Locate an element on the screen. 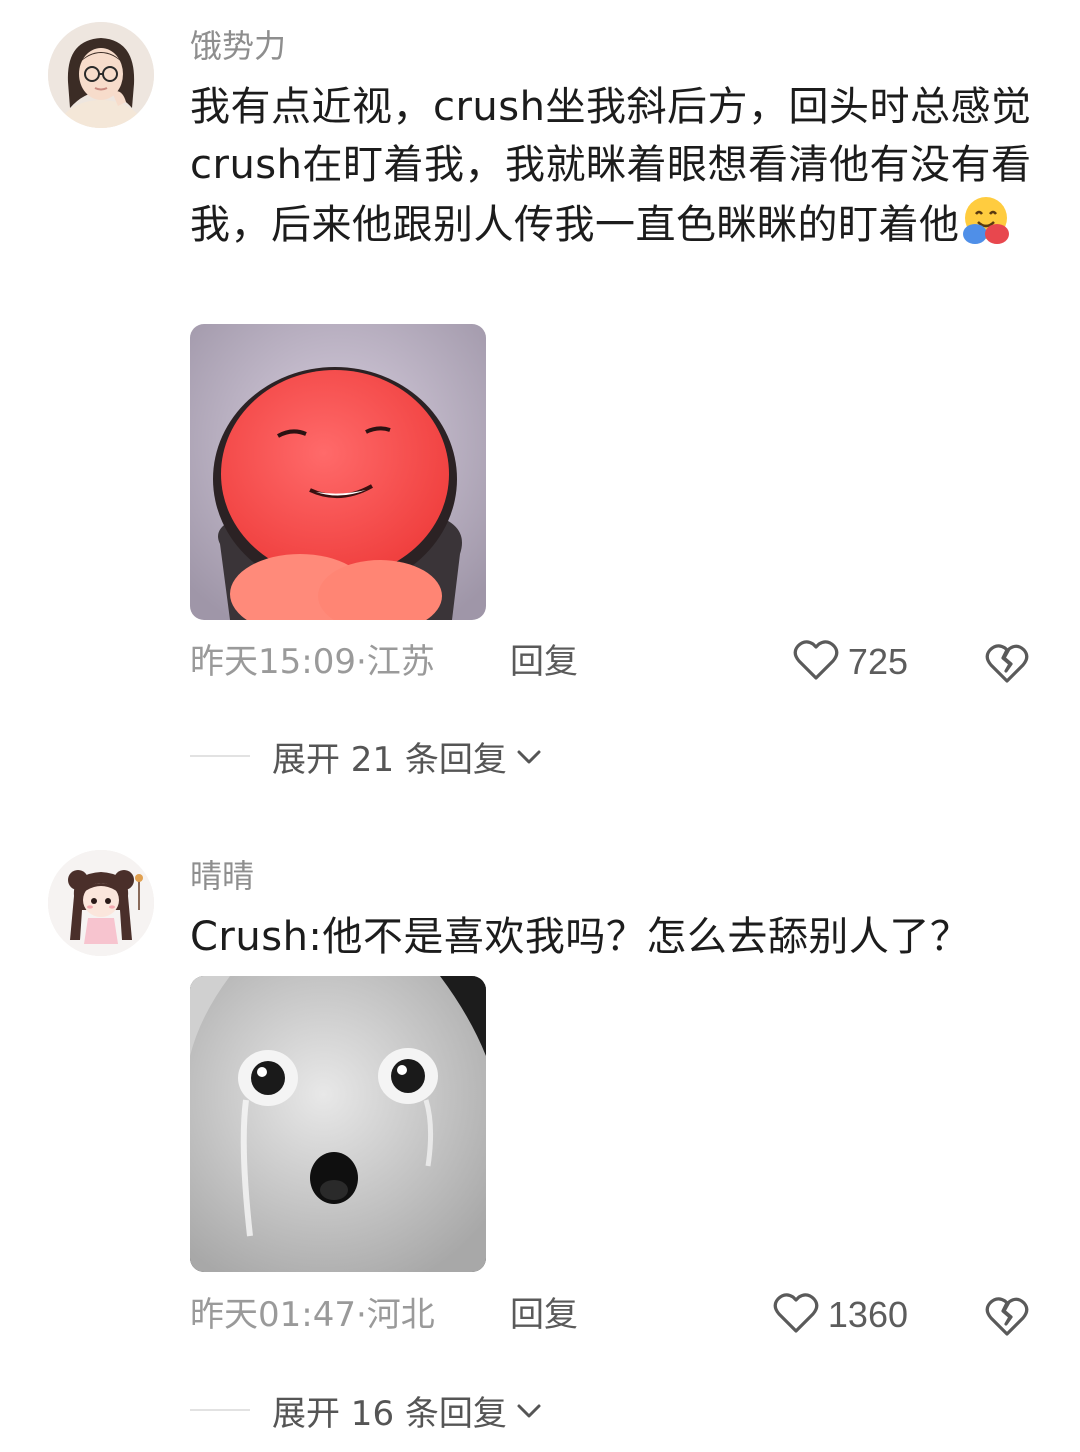 The width and height of the screenshot is (1080, 1452). comment-text: Crush:他不是喜欢我吗？怎么去舔别人了？ is located at coordinates (615, 937).